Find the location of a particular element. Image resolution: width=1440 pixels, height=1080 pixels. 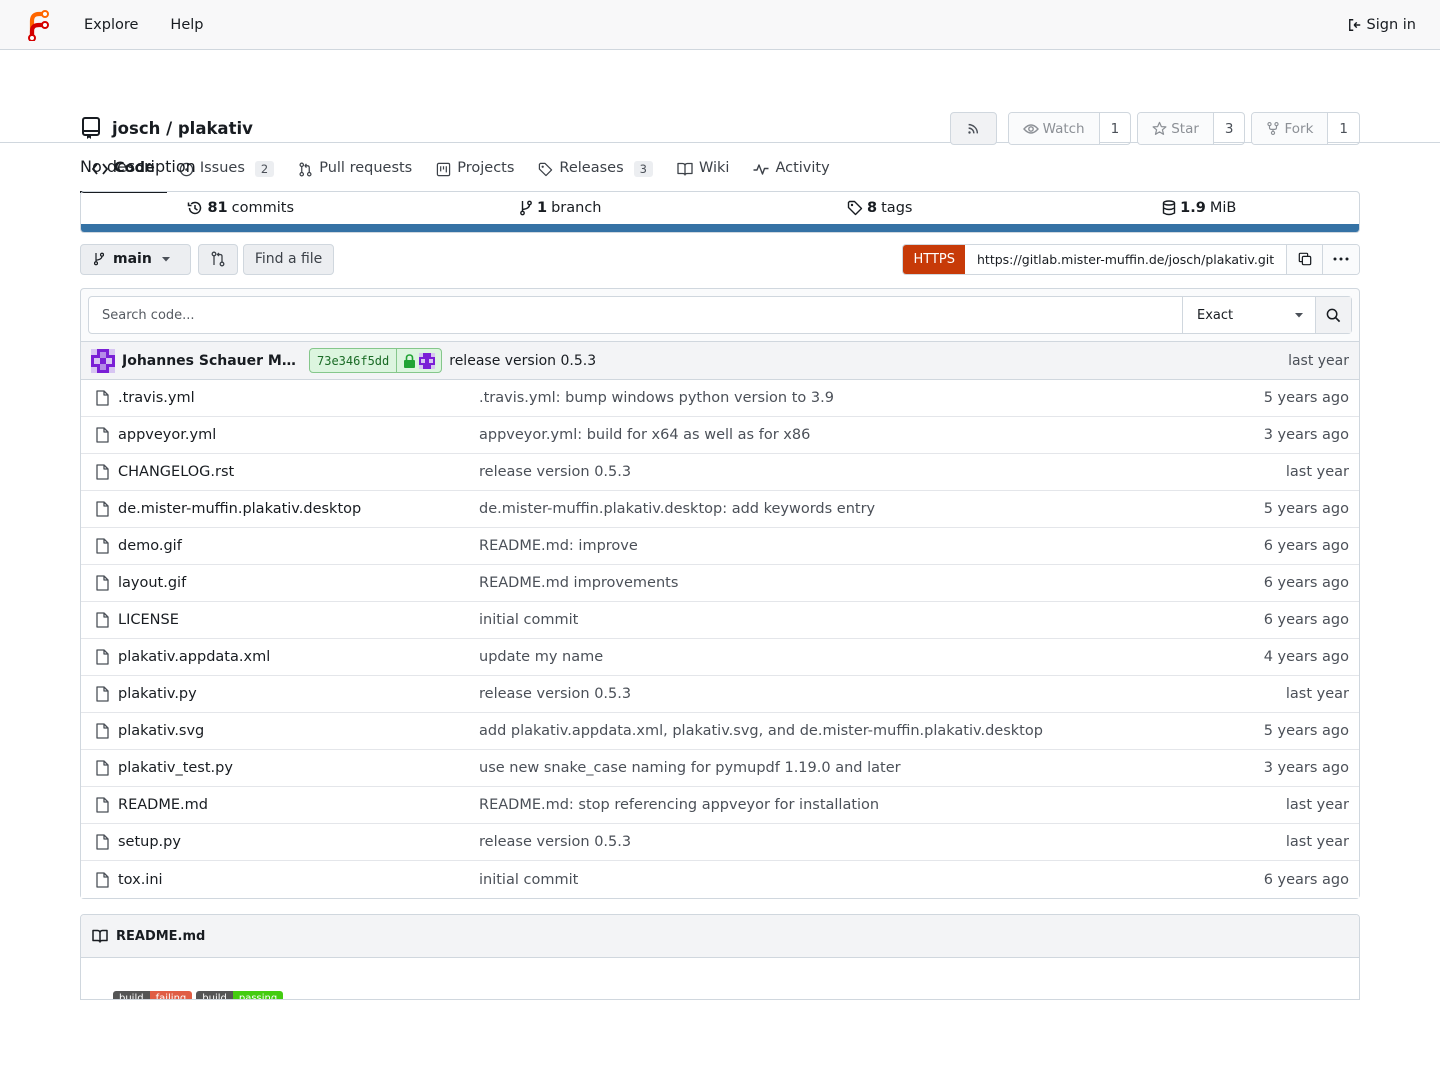

repo-name-link: josch / plakativ is located at coordinates (182, 128).